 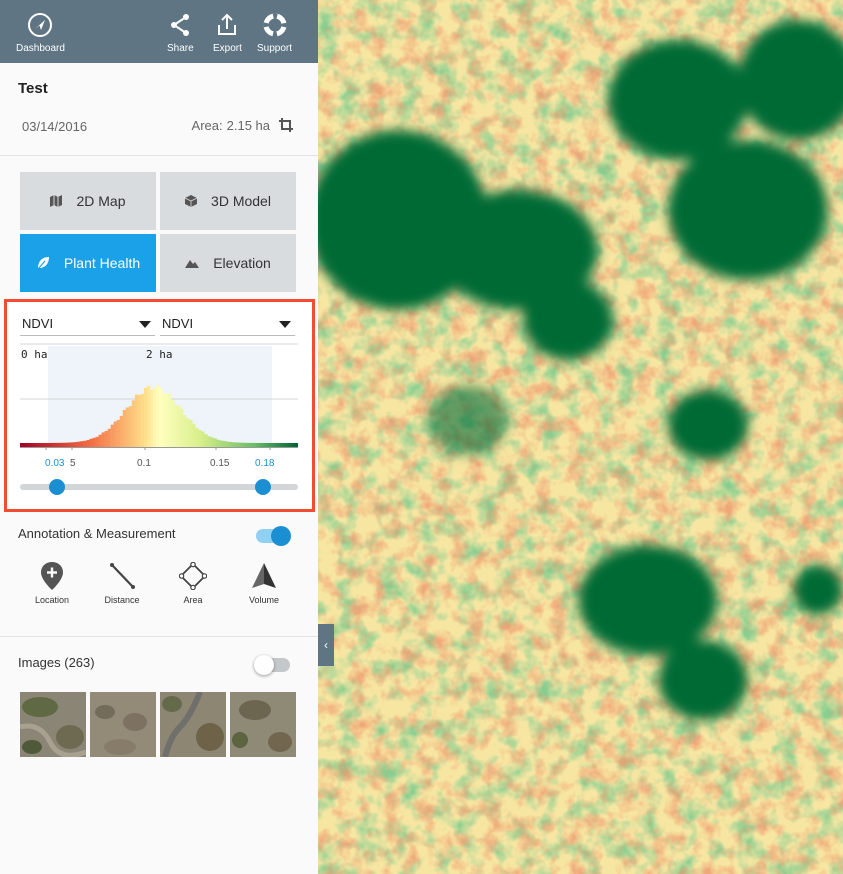 I want to click on annotation-toggle, so click(x=273, y=536).